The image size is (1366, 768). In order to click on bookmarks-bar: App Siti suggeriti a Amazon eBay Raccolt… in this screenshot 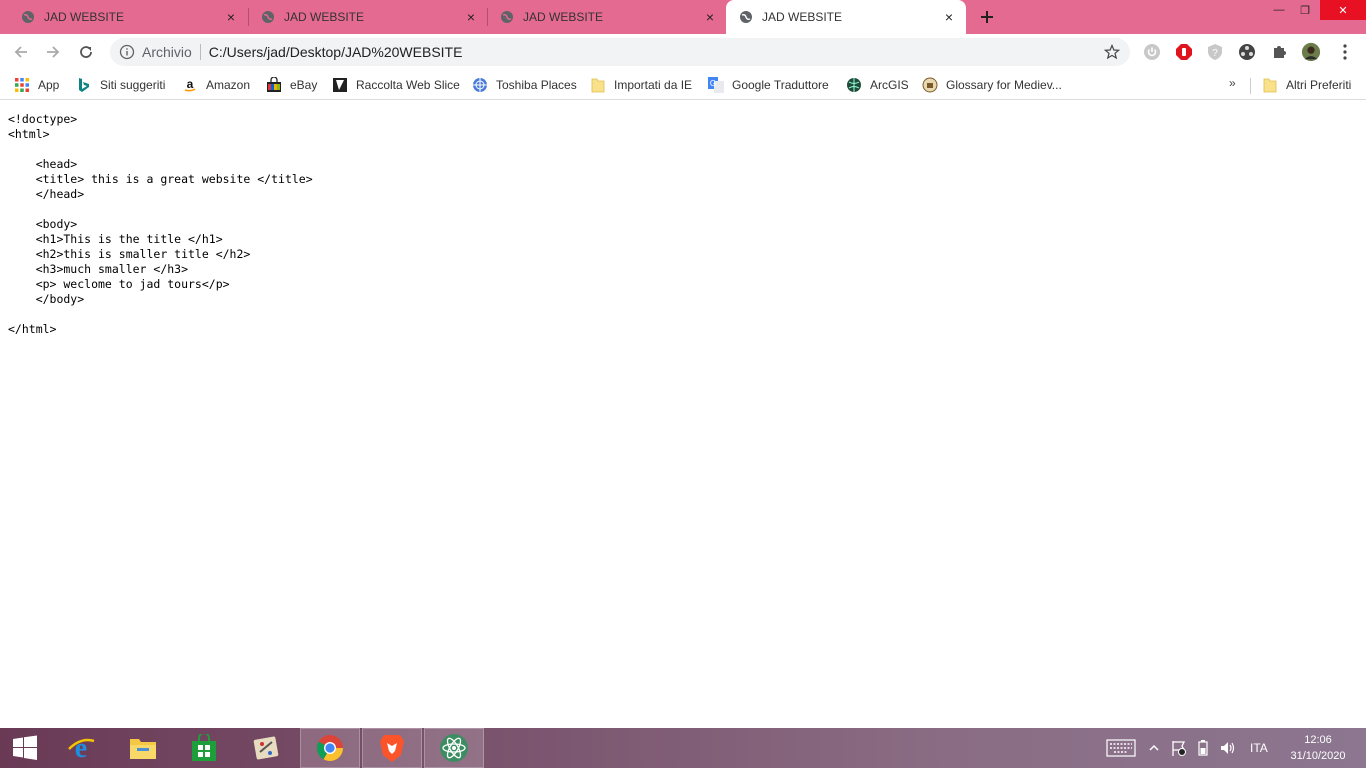, I will do `click(683, 85)`.